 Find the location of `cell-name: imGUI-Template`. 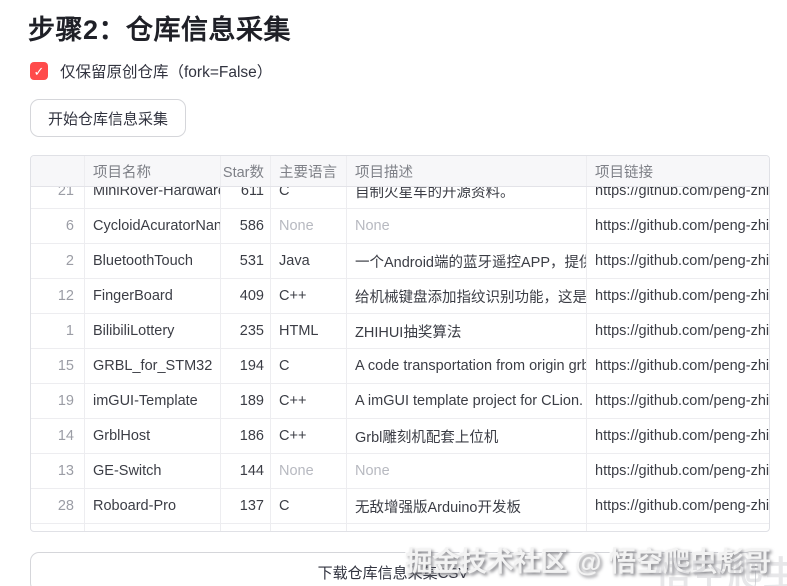

cell-name: imGUI-Template is located at coordinates (153, 401).